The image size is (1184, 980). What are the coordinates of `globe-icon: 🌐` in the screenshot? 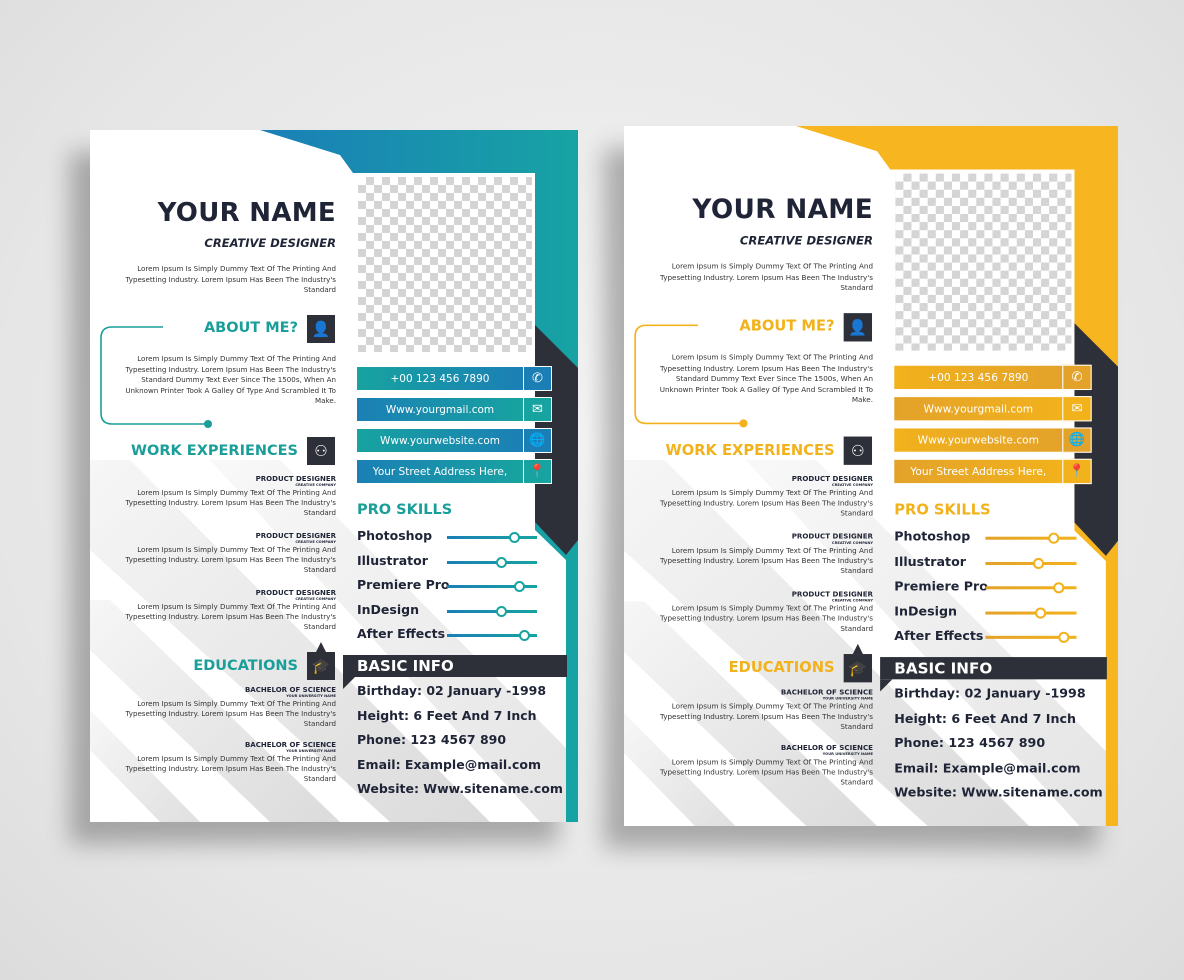 It's located at (1077, 440).